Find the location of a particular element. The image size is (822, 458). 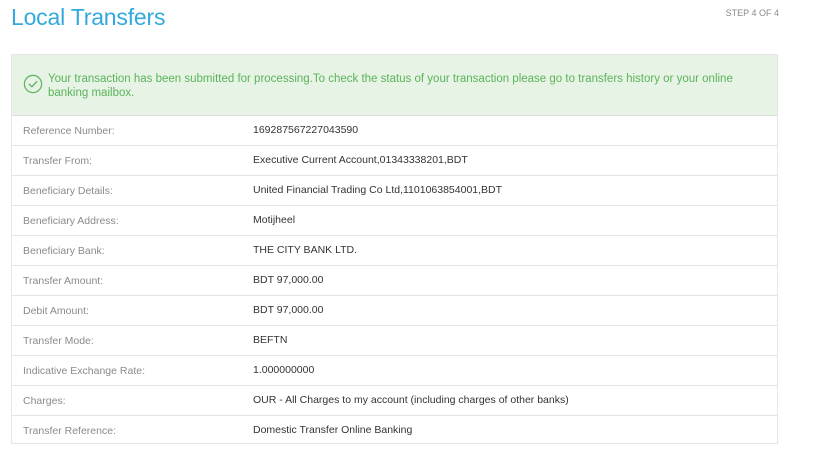

detail-label: Beneficiary Bank: is located at coordinates (64, 251).